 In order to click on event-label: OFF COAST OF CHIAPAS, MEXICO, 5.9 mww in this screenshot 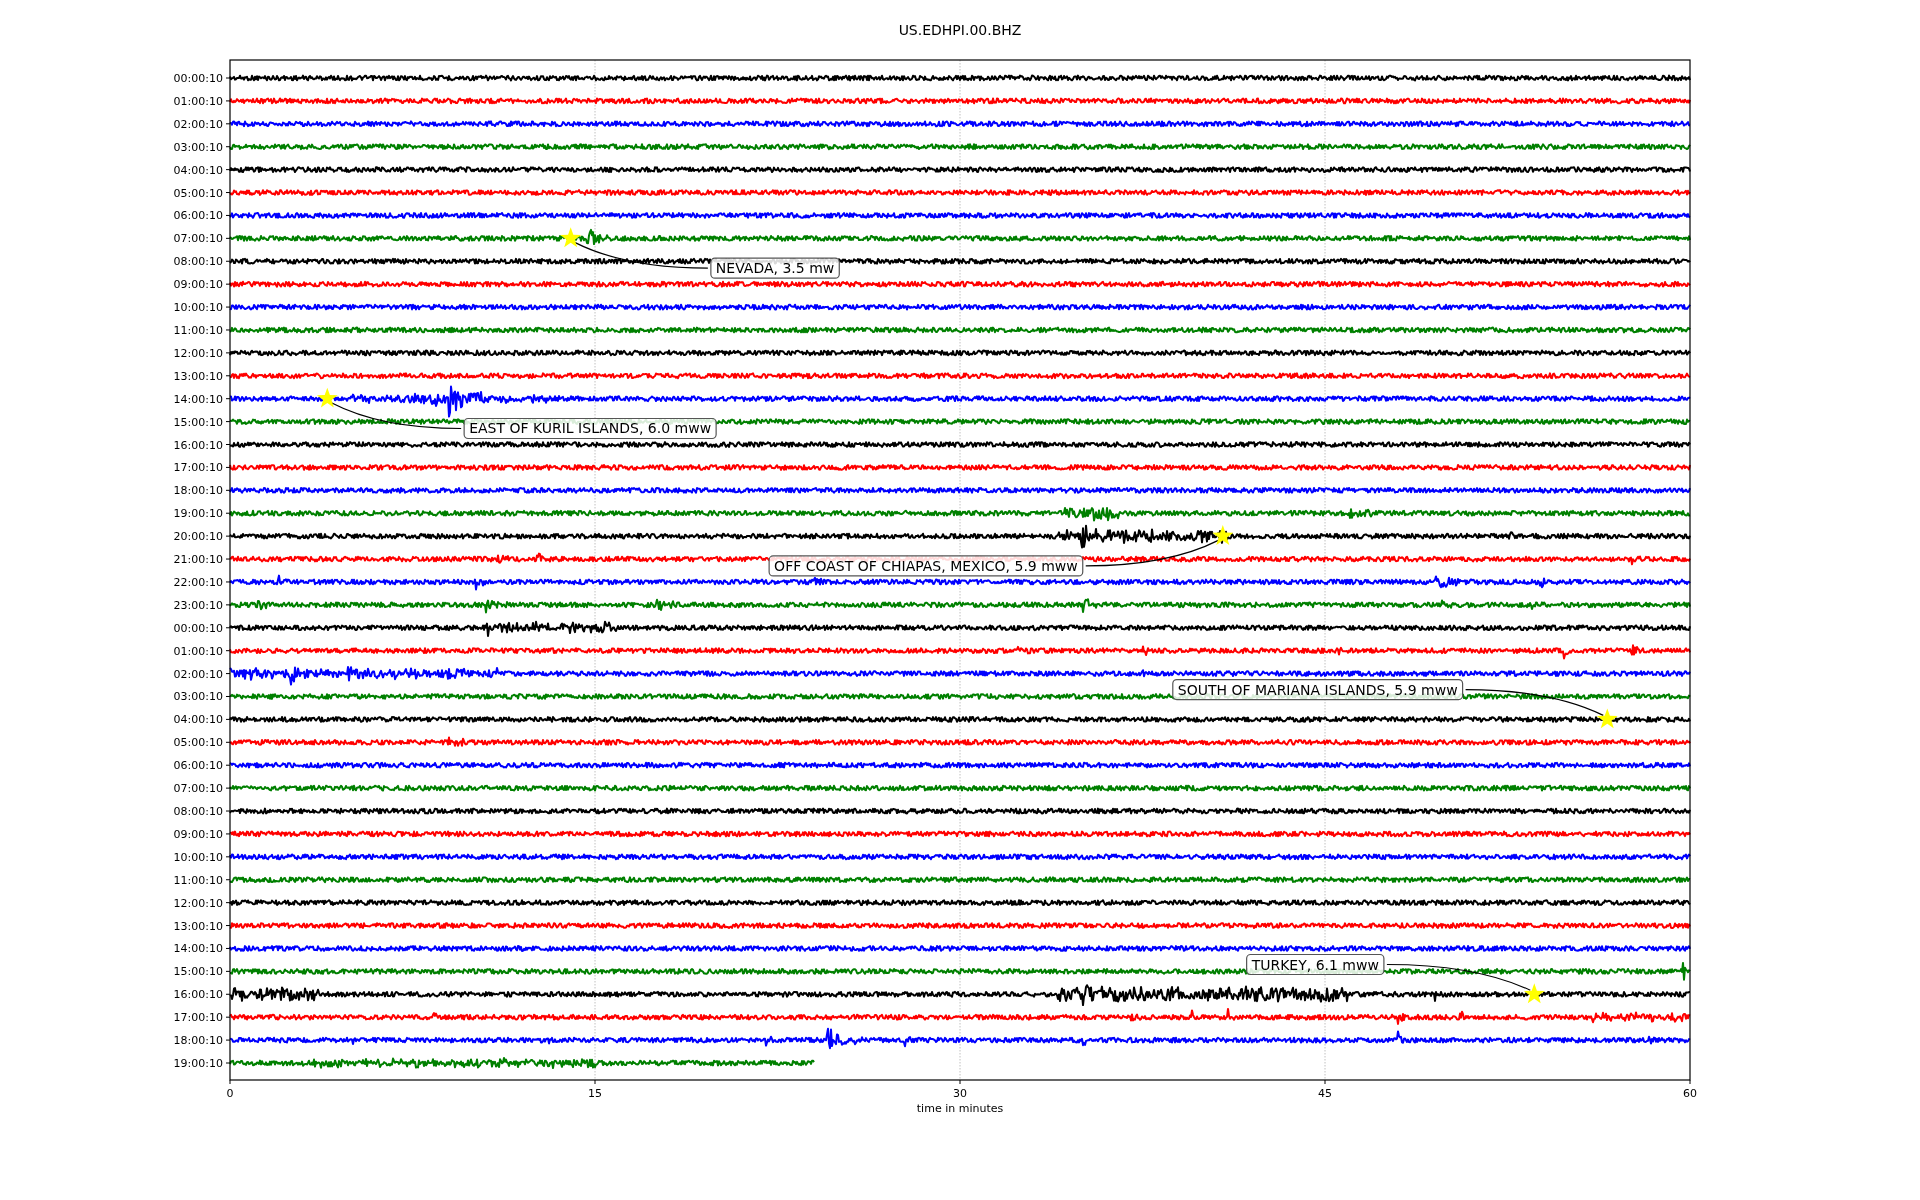, I will do `click(926, 566)`.